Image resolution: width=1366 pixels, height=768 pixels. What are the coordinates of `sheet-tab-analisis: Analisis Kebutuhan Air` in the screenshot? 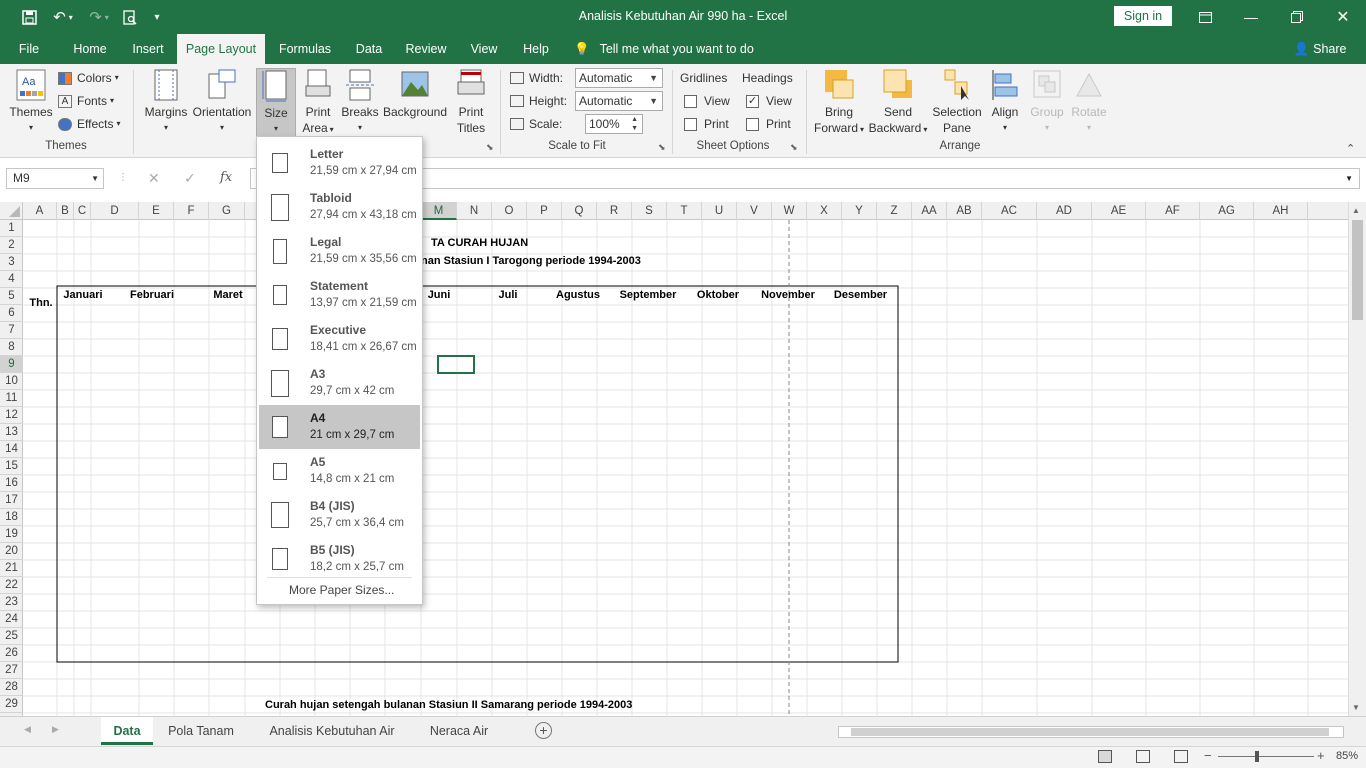 It's located at (332, 731).